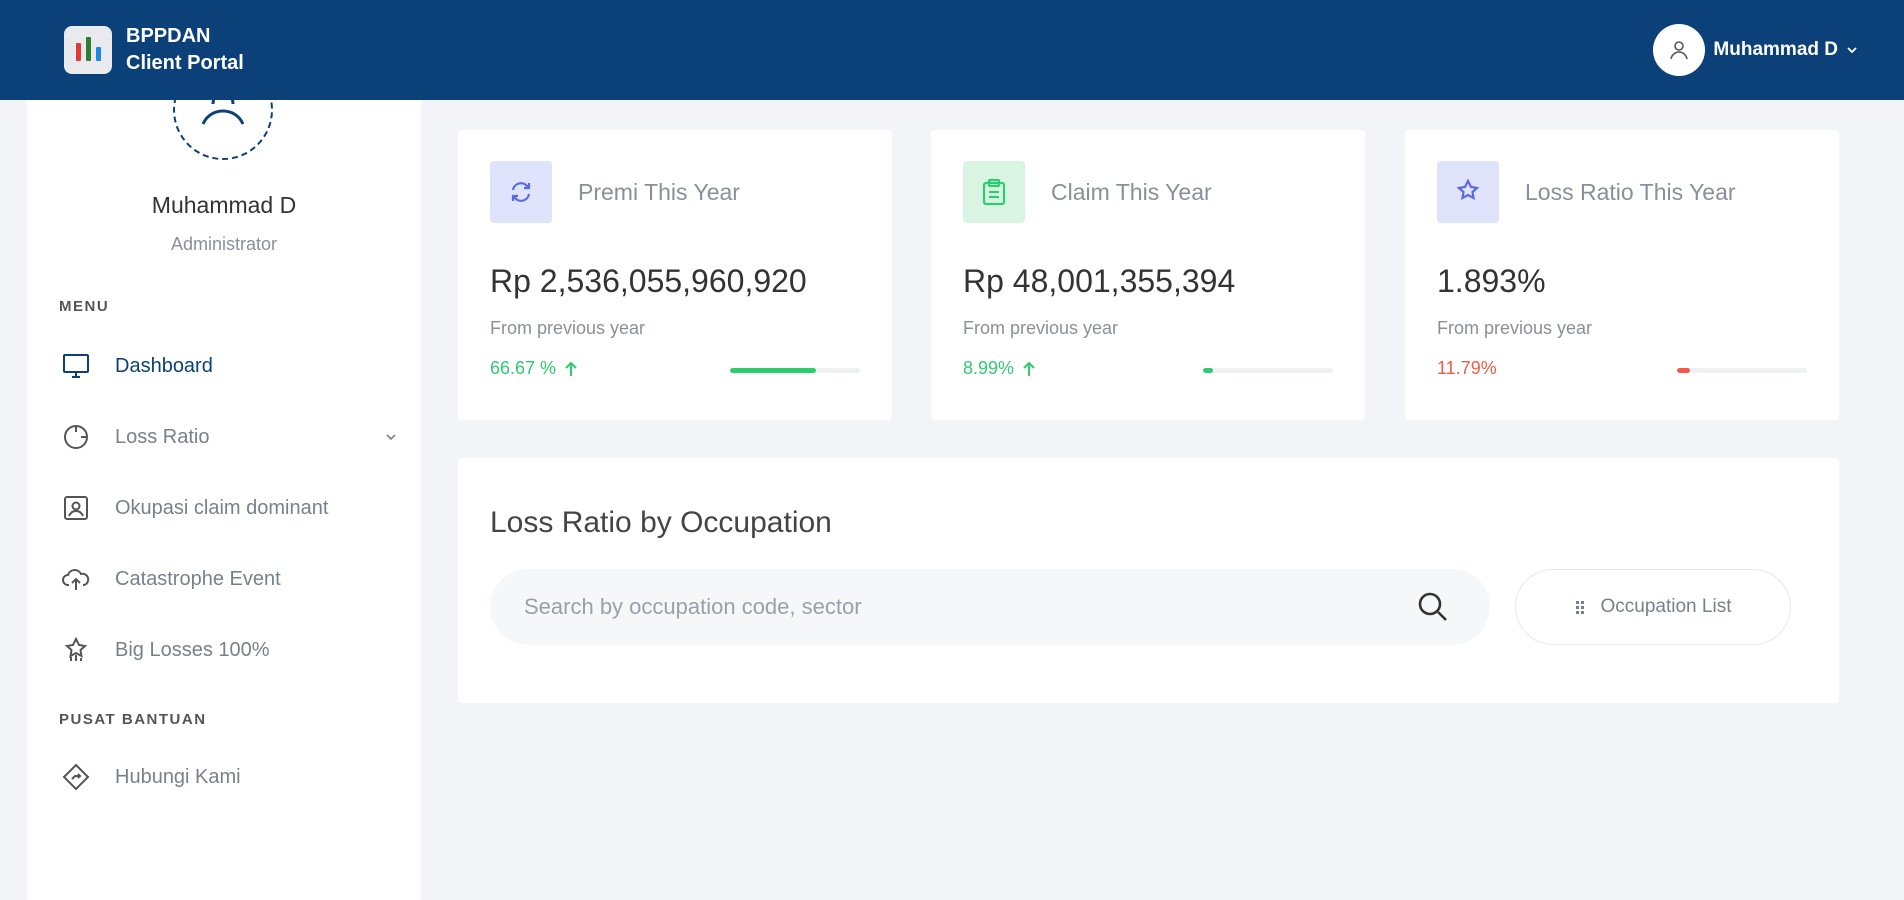  I want to click on stat-value: Rp 2,536,055,960,920, so click(648, 281).